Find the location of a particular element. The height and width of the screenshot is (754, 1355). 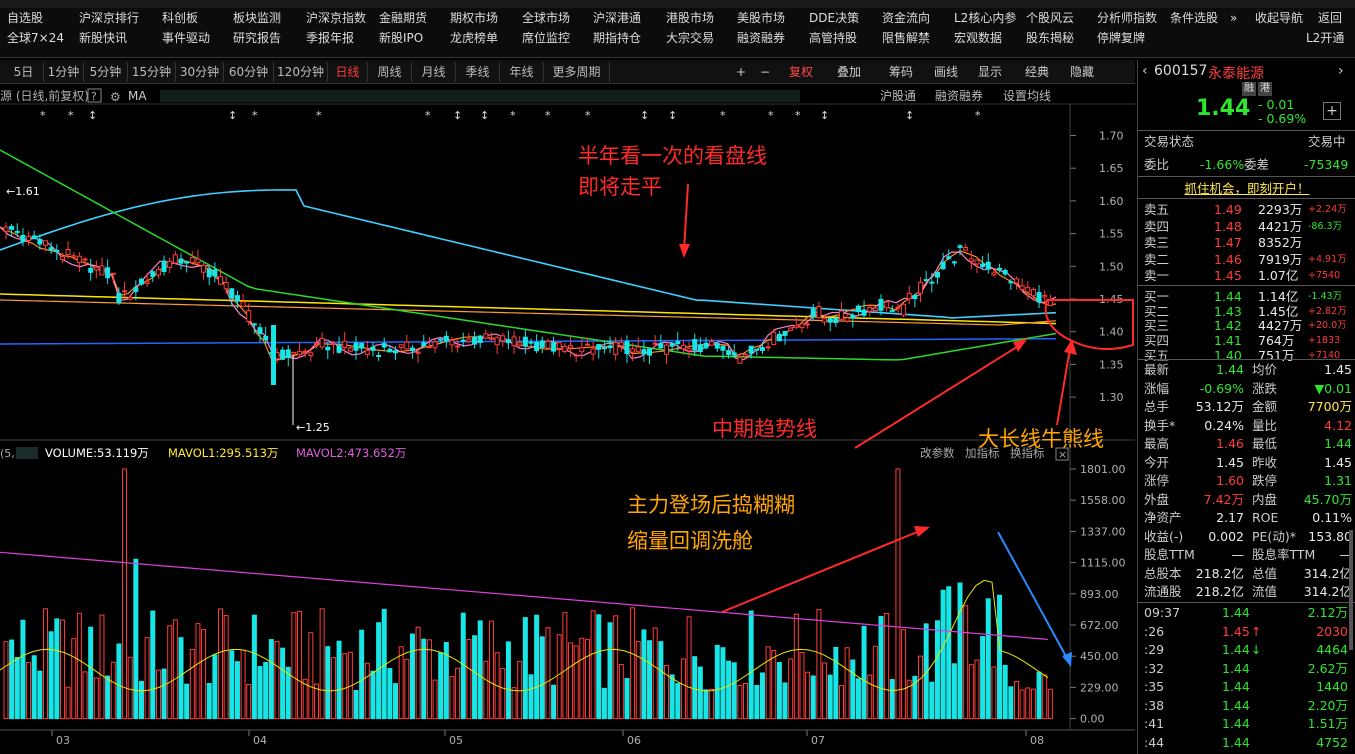

menu-item-r1-2: 科创板 is located at coordinates (180, 18).